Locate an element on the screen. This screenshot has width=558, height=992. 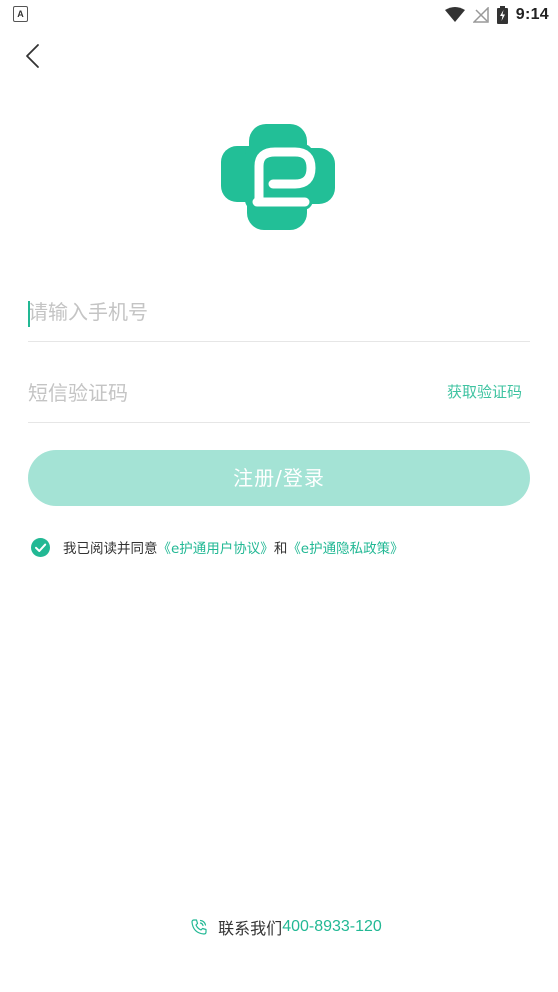
sms-code-field-row: 获取验证码 is located at coordinates (279, 393).